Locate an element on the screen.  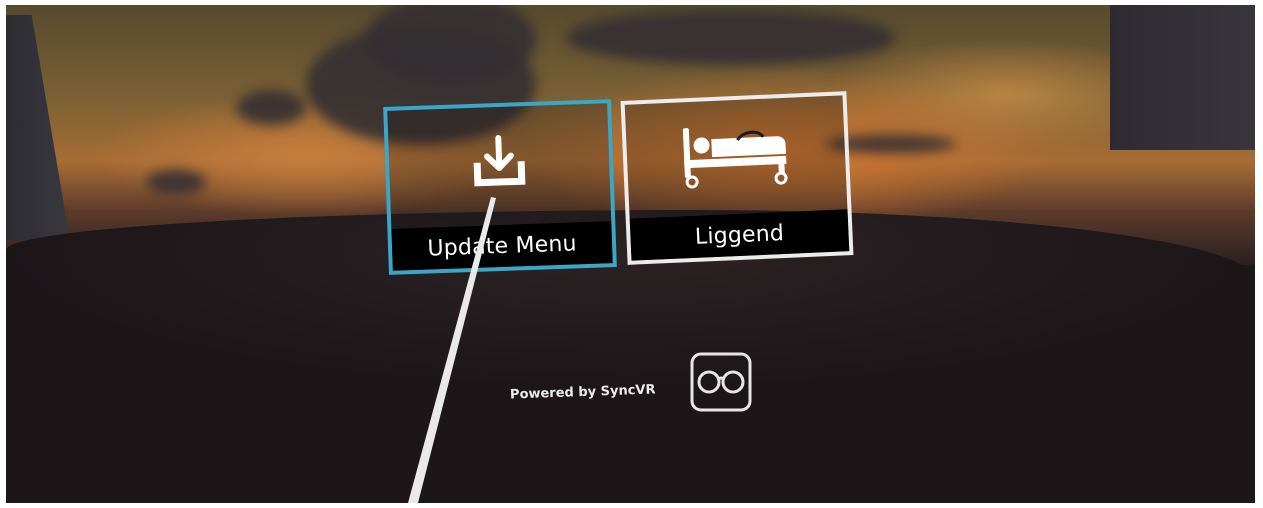
right-wall is located at coordinates (1182, 77).